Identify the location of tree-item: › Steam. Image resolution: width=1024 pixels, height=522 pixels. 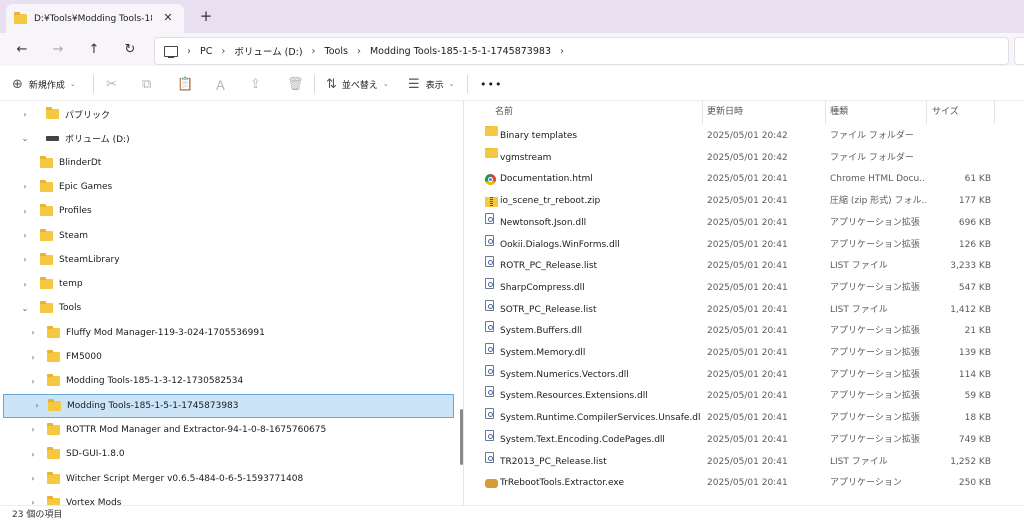
(227, 236).